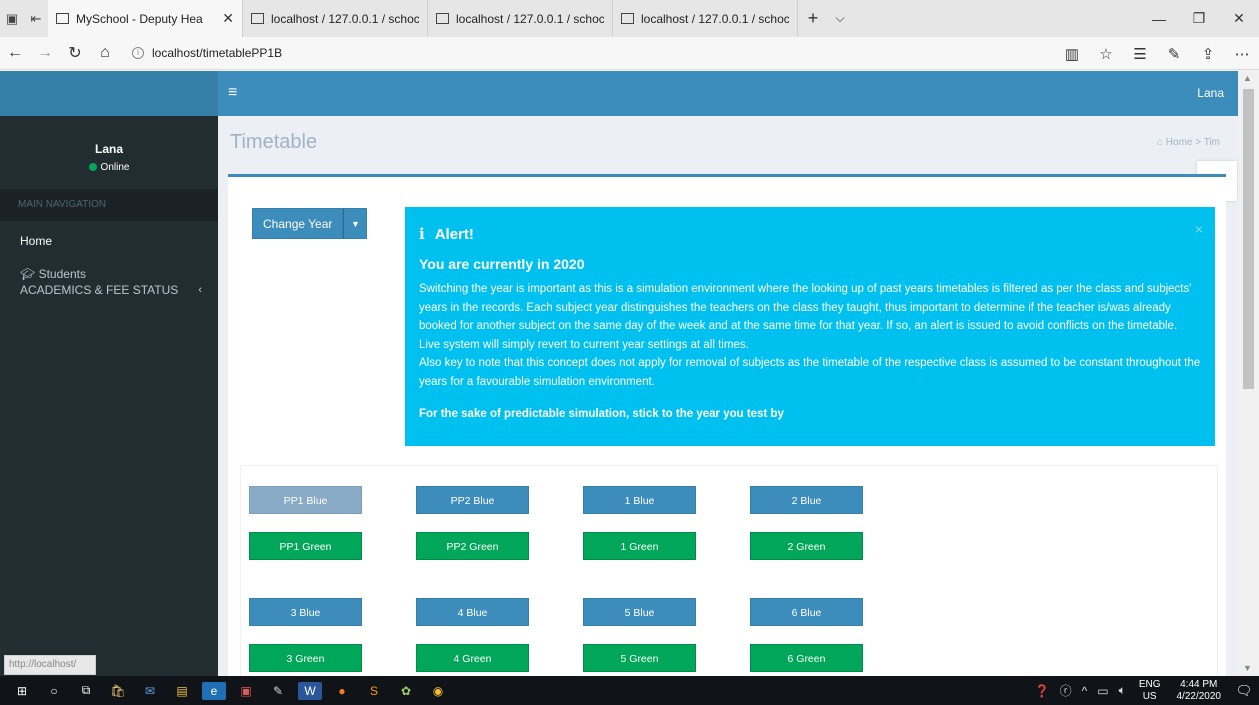 This screenshot has height=705, width=1259. Describe the element at coordinates (278, 691) in the screenshot. I see `notepad-icon: ✎` at that location.